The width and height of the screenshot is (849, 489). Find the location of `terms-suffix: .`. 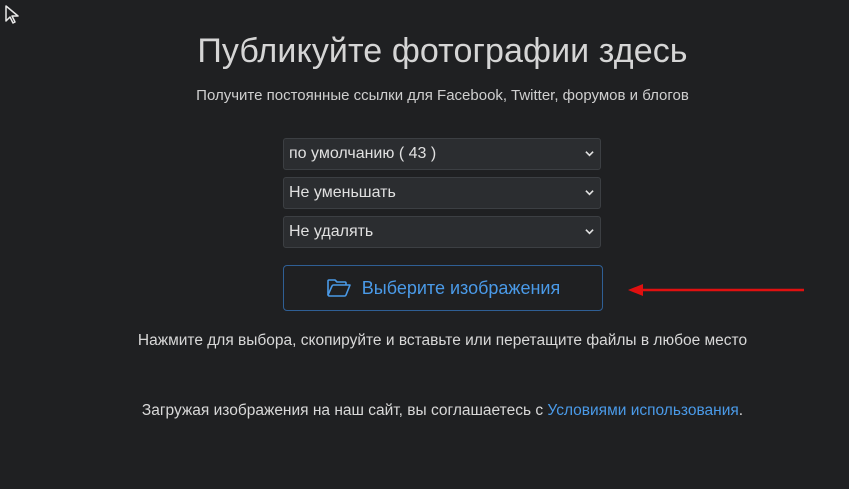

terms-suffix: . is located at coordinates (741, 410).